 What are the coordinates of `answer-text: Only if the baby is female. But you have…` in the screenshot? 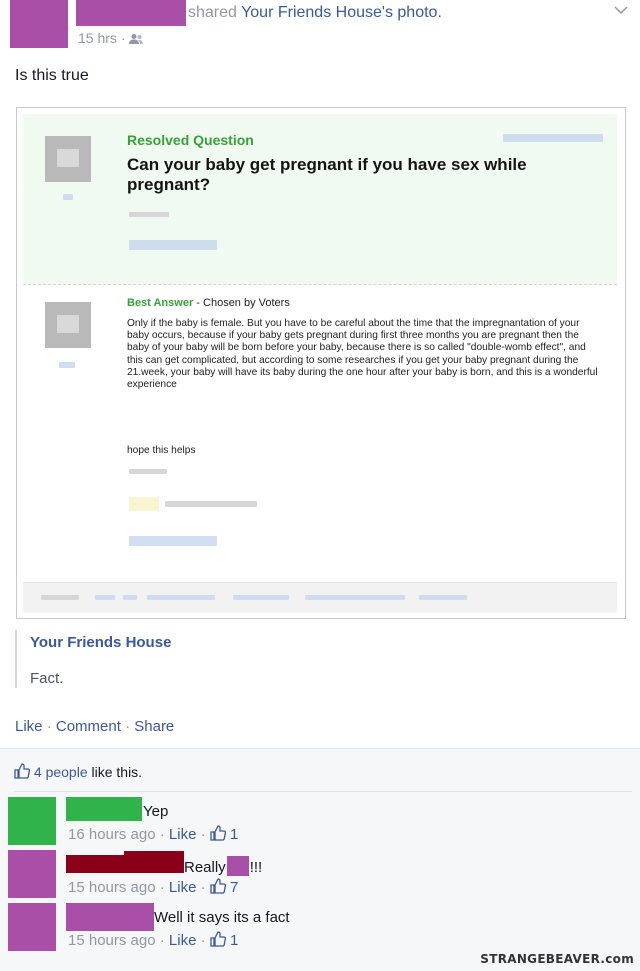 It's located at (362, 354).